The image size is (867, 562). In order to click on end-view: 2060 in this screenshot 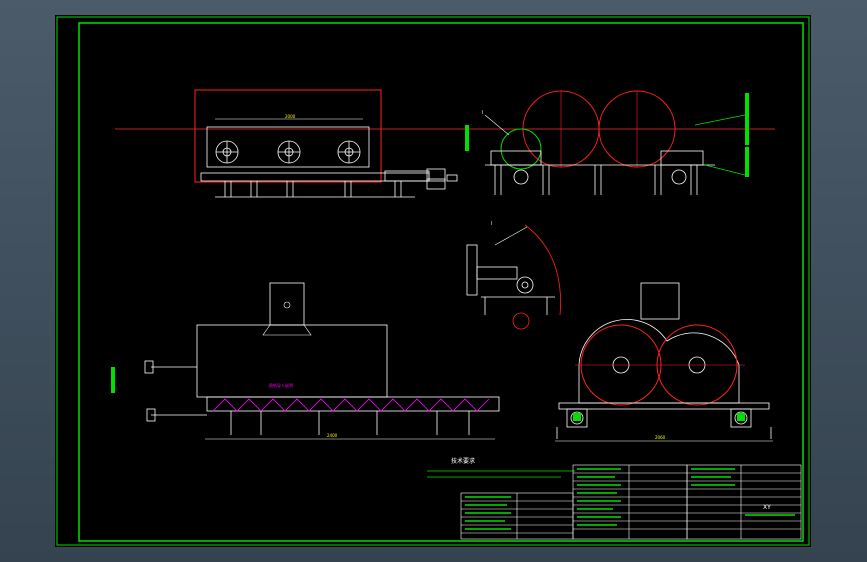, I will do `click(664, 362)`.